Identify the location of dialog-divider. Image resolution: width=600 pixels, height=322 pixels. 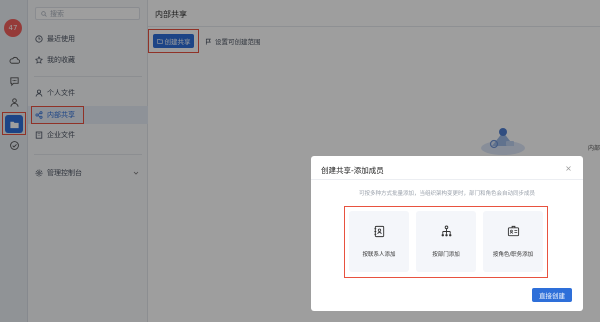
(447, 179).